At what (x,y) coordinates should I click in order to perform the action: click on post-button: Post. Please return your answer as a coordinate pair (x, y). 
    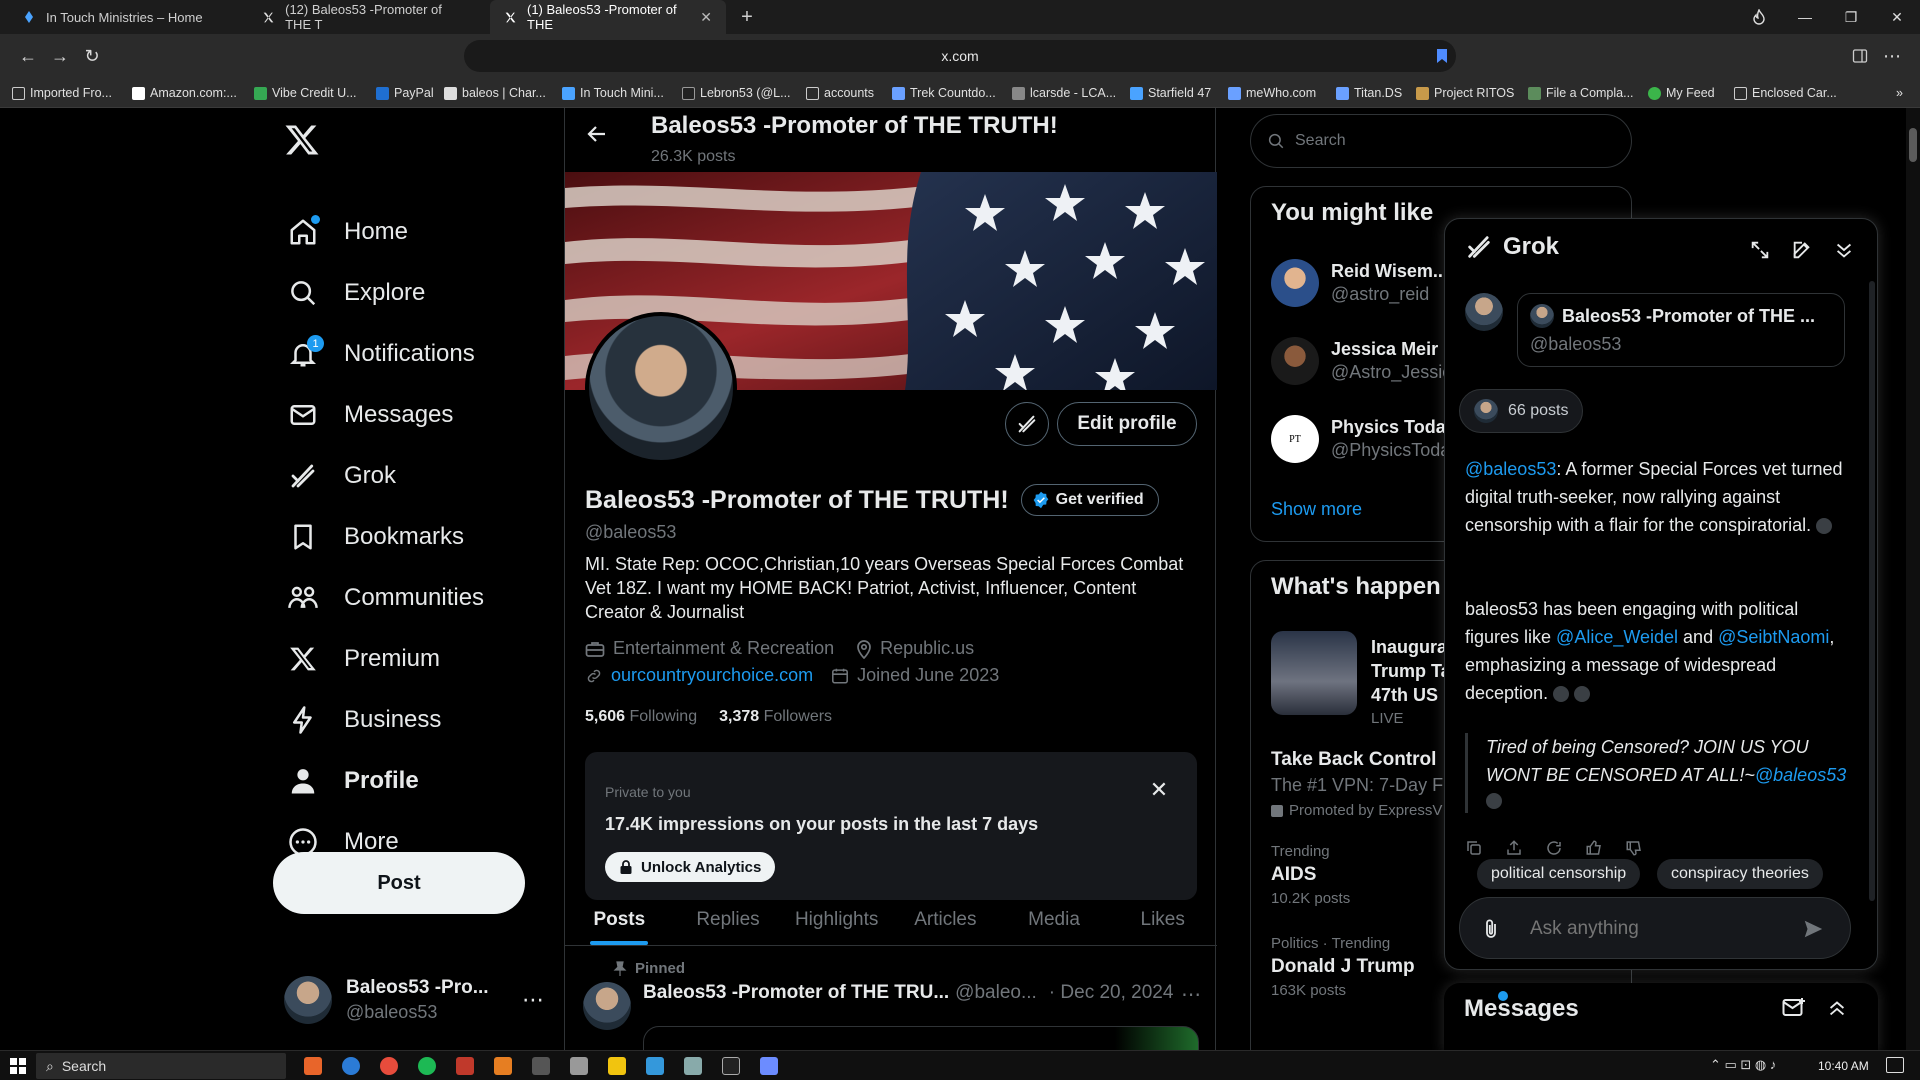
    Looking at the image, I should click on (399, 883).